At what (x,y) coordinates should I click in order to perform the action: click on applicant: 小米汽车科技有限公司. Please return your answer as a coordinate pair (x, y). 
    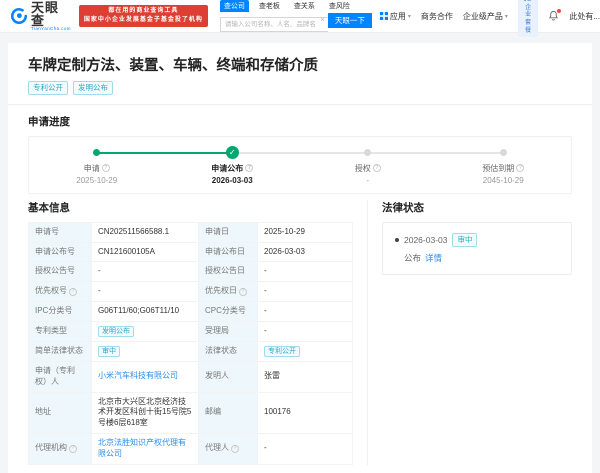
    Looking at the image, I should click on (145, 376).